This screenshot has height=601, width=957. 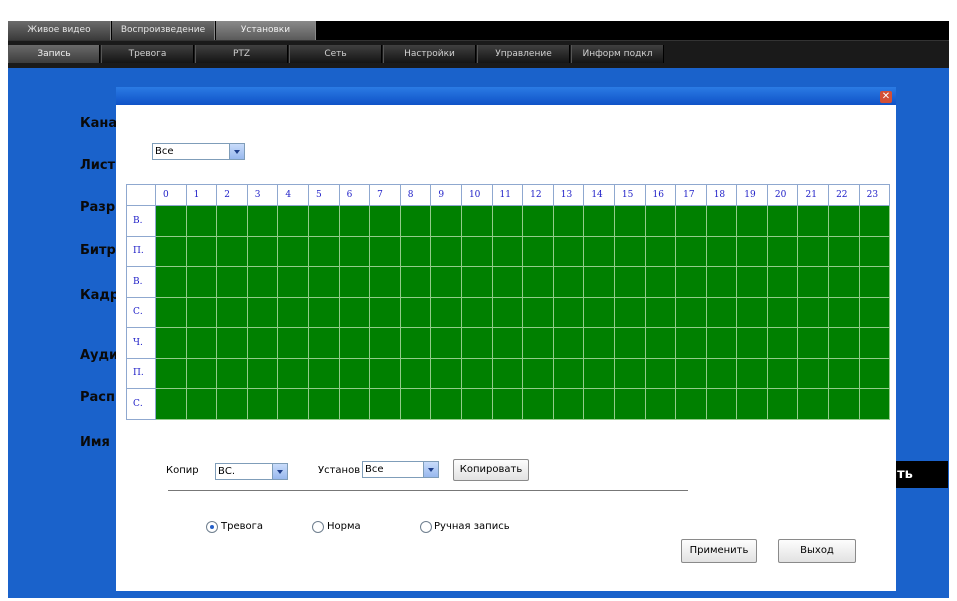 What do you see at coordinates (617, 54) in the screenshot?
I see `subtab-connection-info: Информ подкл` at bounding box center [617, 54].